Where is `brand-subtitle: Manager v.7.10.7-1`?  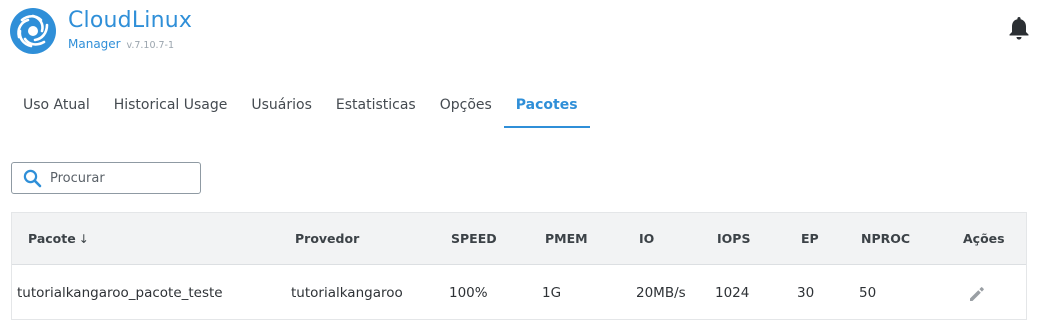
brand-subtitle: Manager v.7.10.7-1 is located at coordinates (121, 45).